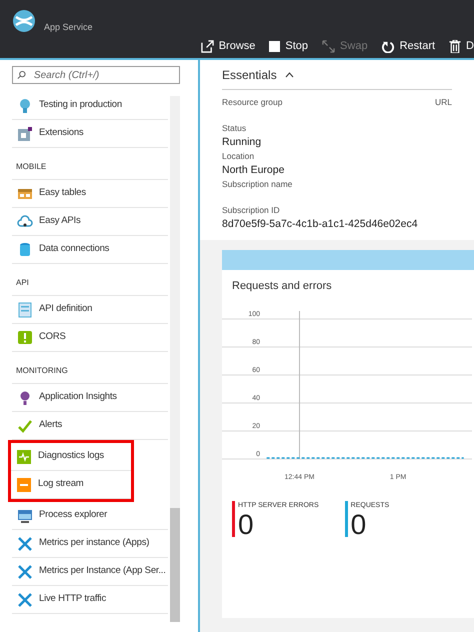  I want to click on sidebar-item: Testing in production, so click(90, 106).